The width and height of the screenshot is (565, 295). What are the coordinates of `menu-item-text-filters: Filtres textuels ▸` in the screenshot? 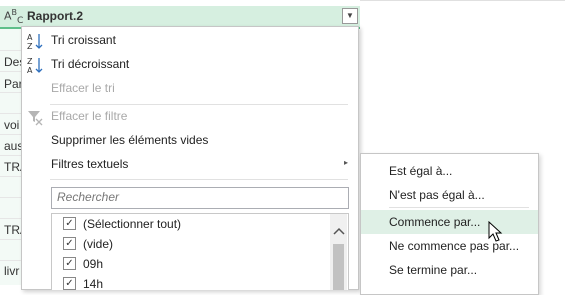 It's located at (190, 165).